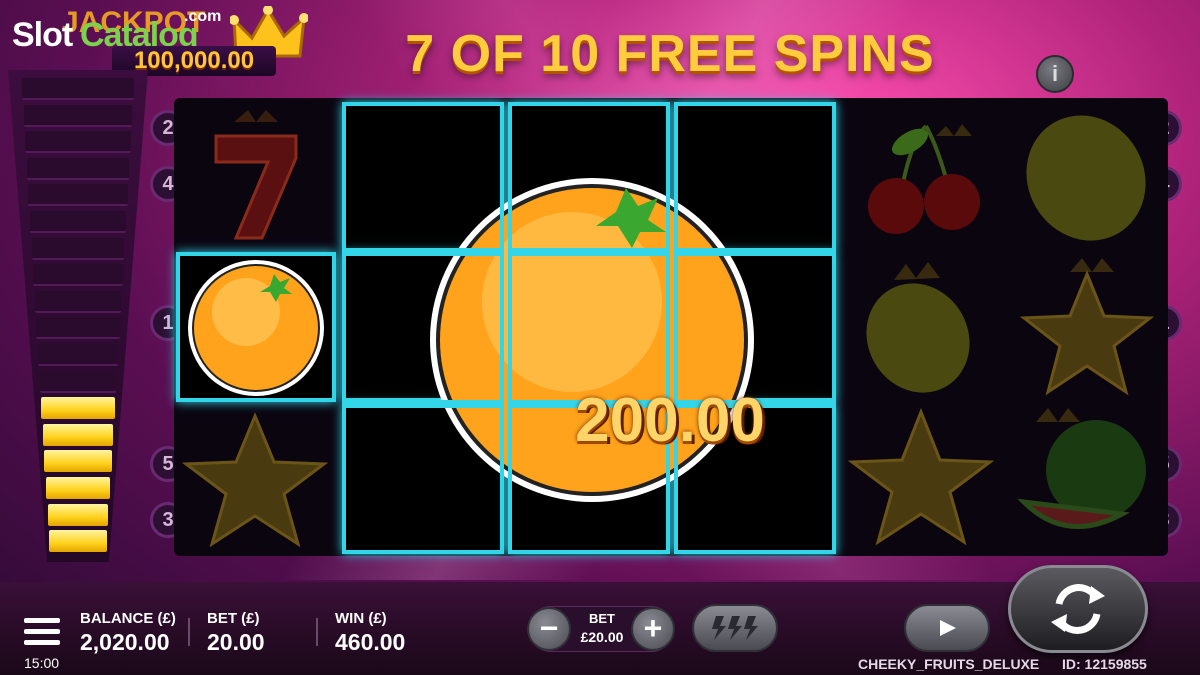 Image resolution: width=1200 pixels, height=675 pixels. What do you see at coordinates (128, 618) in the screenshot?
I see `balance-label: BALANCE (£)` at bounding box center [128, 618].